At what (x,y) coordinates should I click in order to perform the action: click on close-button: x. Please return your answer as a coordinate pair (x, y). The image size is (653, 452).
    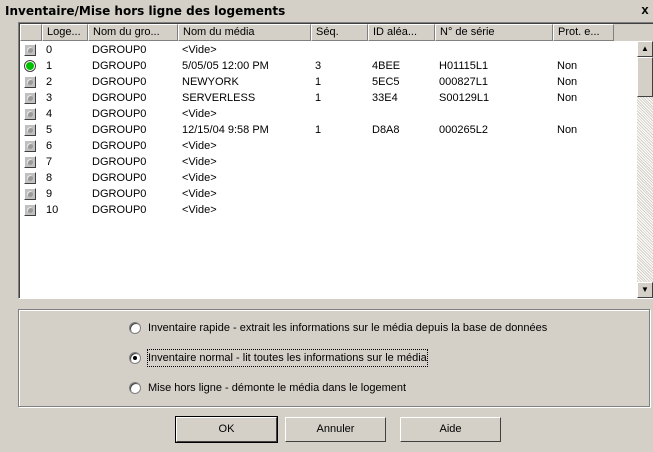
    Looking at the image, I should click on (645, 10).